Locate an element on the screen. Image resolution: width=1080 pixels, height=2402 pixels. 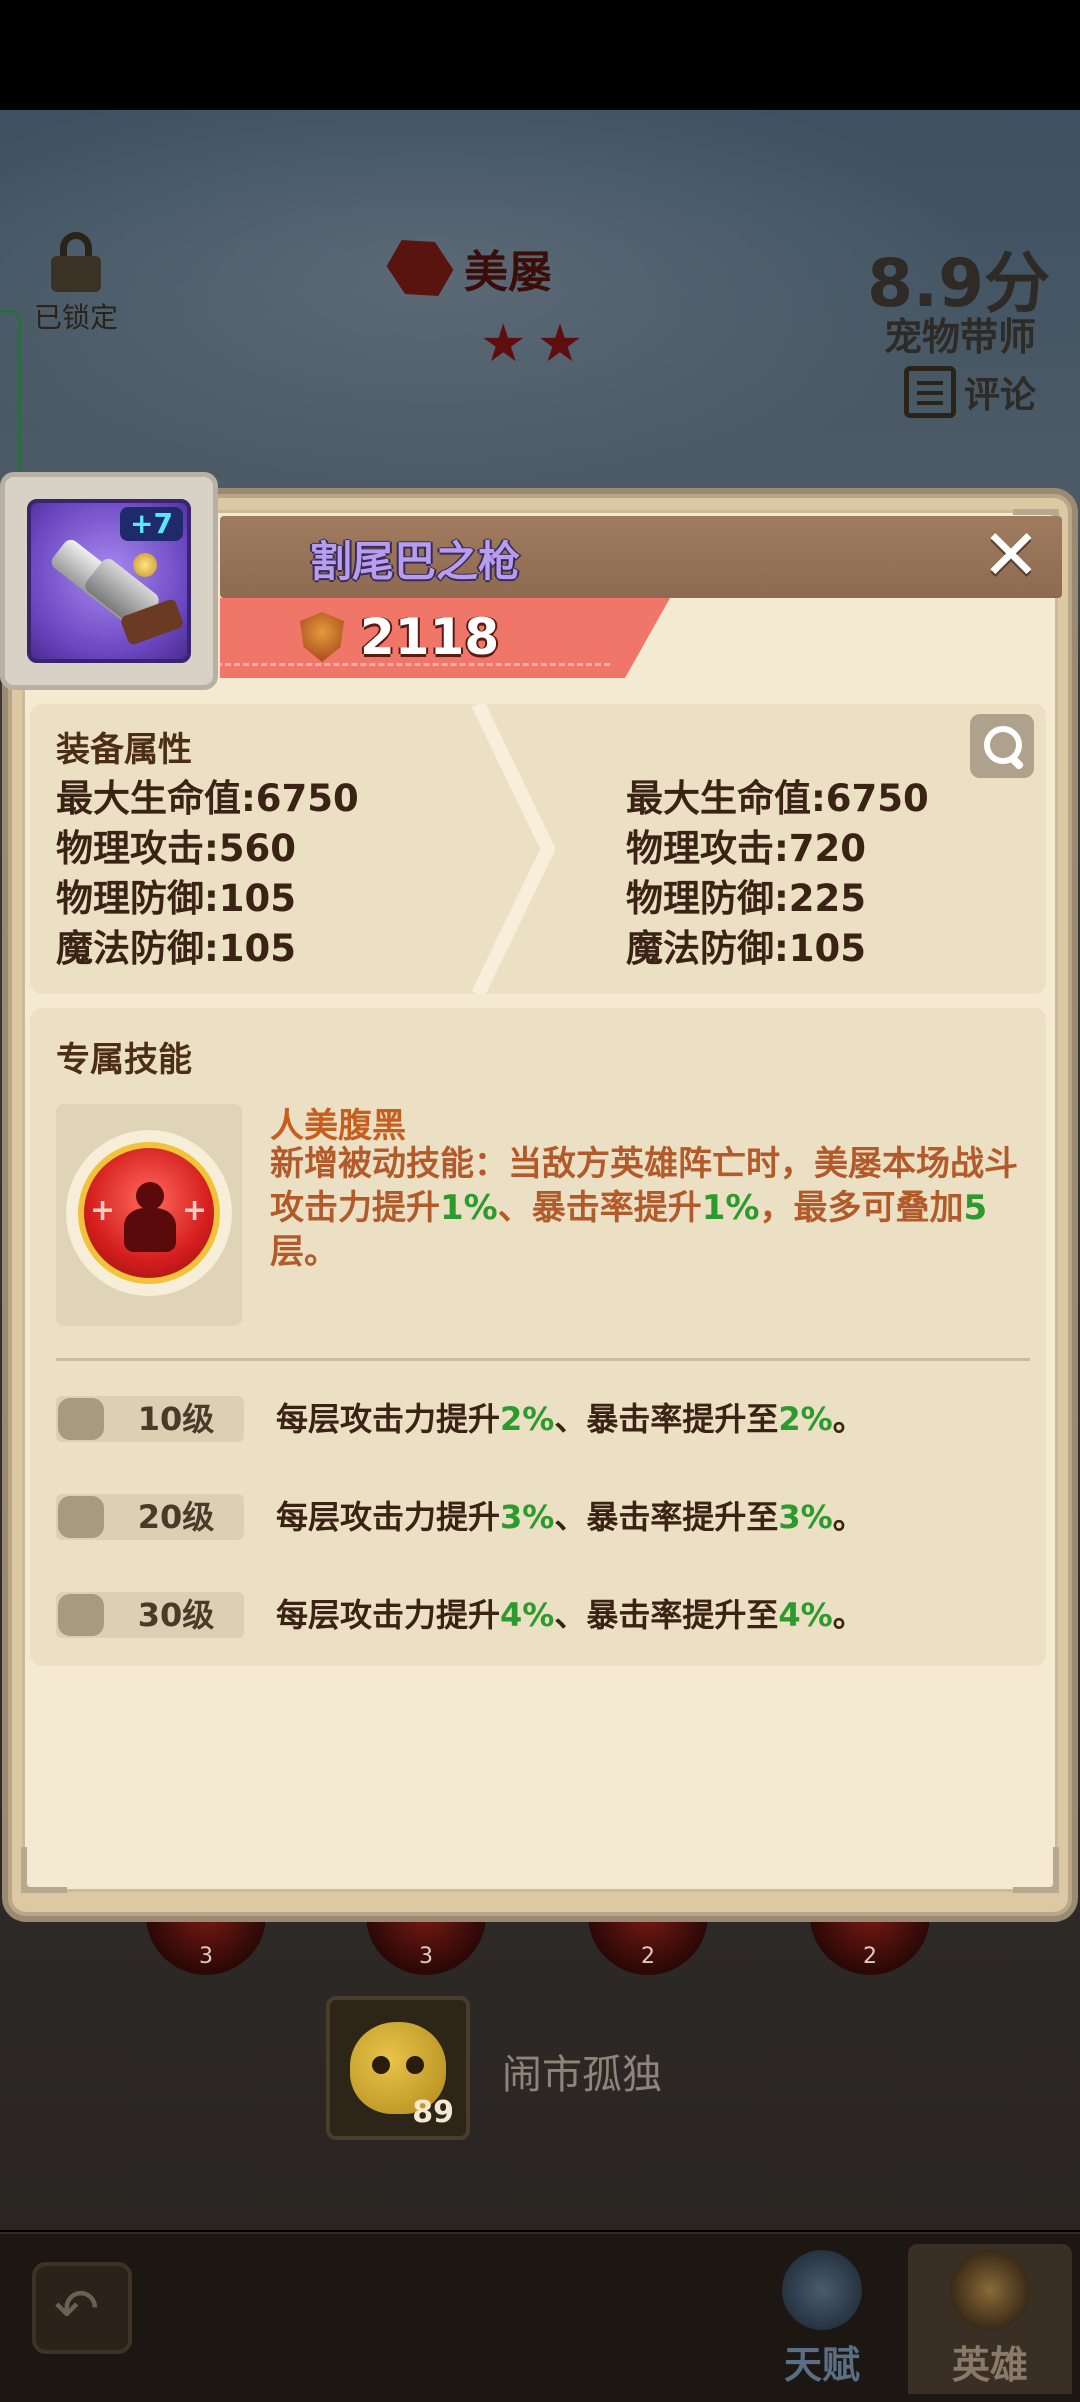
item-name: 割尾巴之枪 is located at coordinates (415, 561).